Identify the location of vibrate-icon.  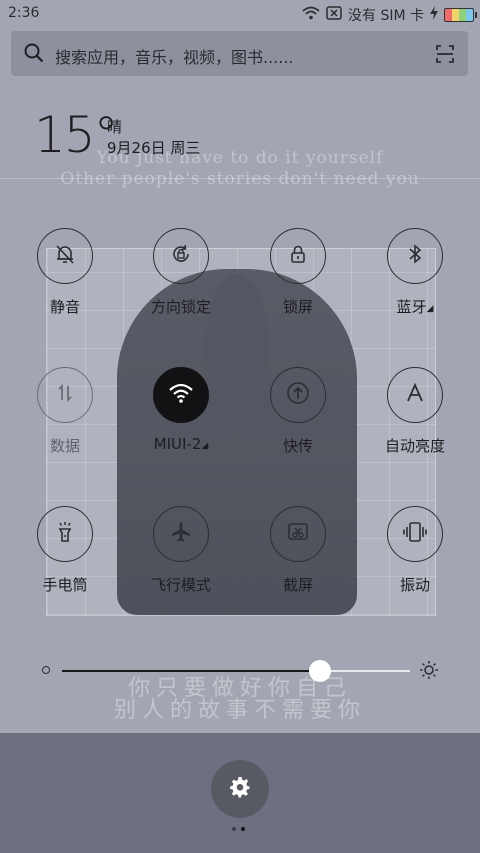
(415, 534).